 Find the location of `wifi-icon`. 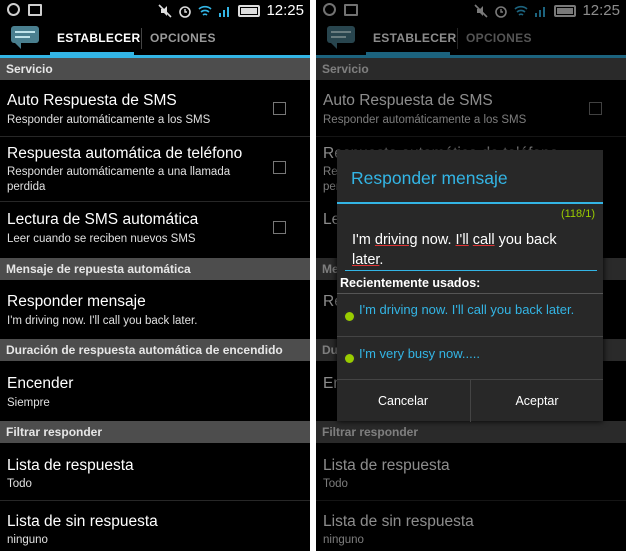

wifi-icon is located at coordinates (205, 11).